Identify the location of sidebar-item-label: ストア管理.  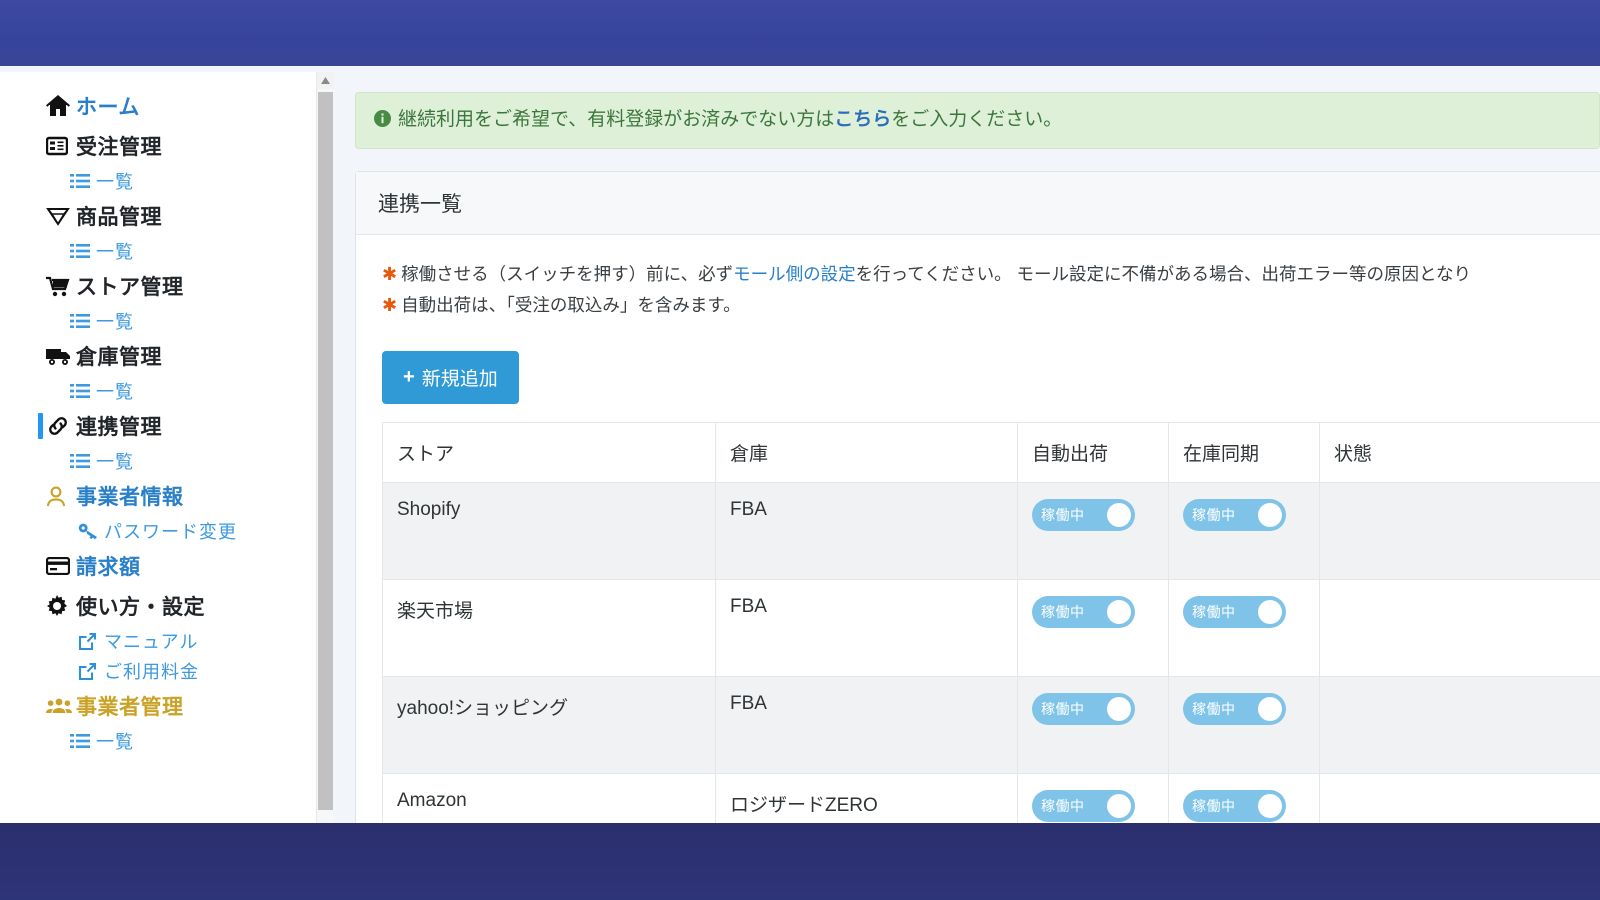
(130, 287).